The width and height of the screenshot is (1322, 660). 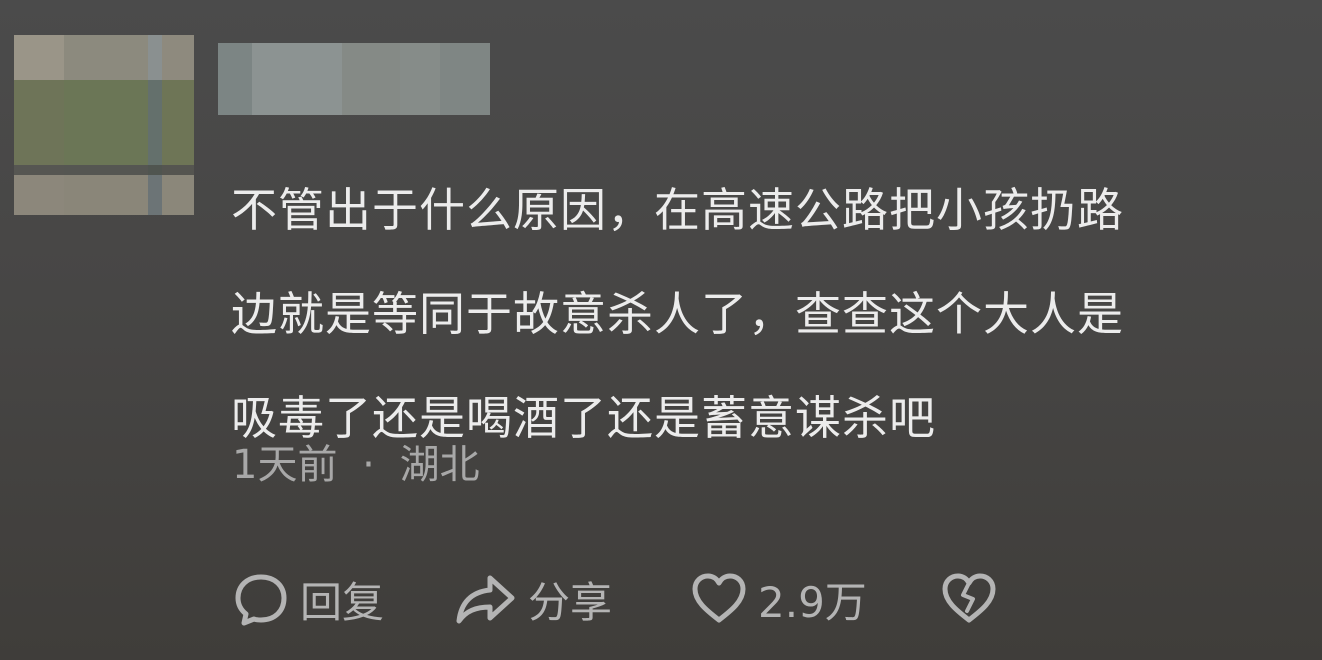 I want to click on comment-line: 不管出于什么原因，在高速公路把小孩扔路, so click(x=677, y=210).